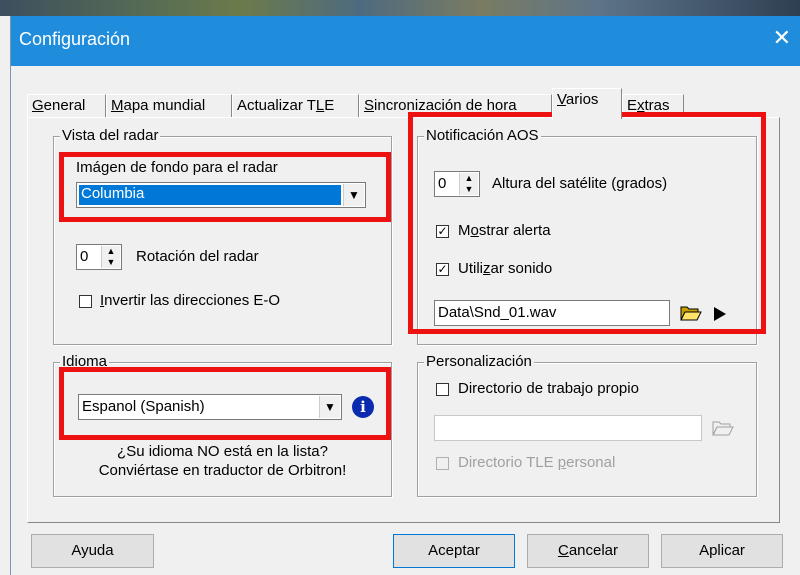  What do you see at coordinates (457, 184) in the screenshot?
I see `satellite-altitude-spinner: 0 ▲ ▼` at bounding box center [457, 184].